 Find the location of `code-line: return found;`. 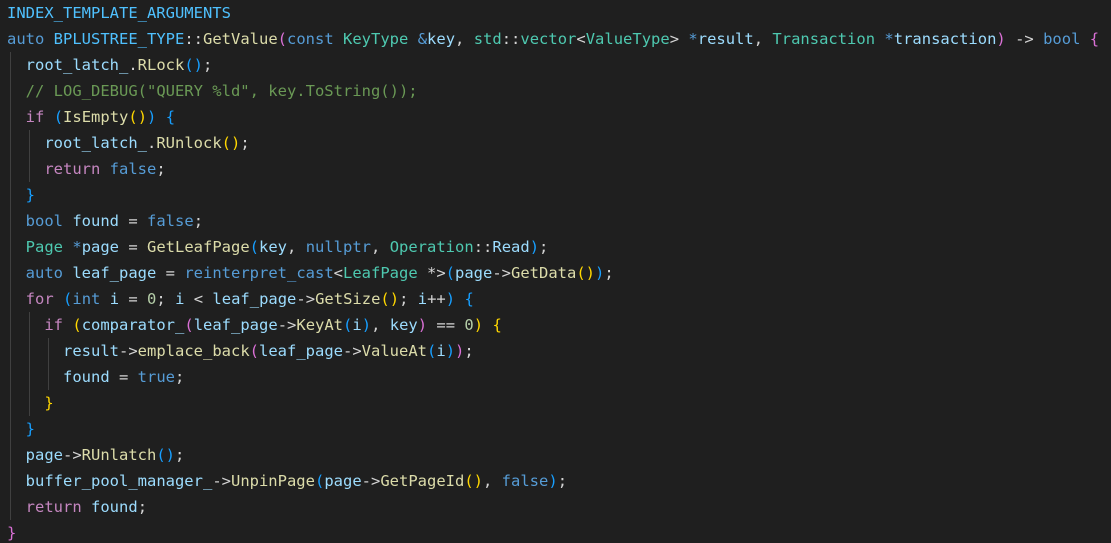

code-line: return found; is located at coordinates (555, 507).